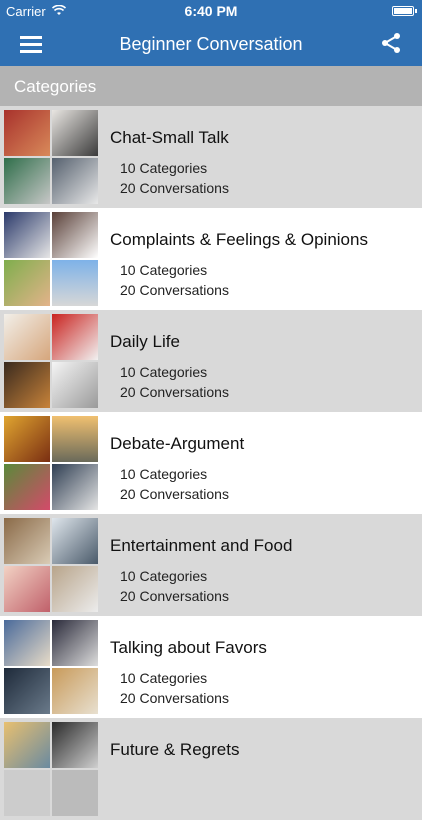  I want to click on list-item-title: Chat-Small Talk, so click(169, 137).